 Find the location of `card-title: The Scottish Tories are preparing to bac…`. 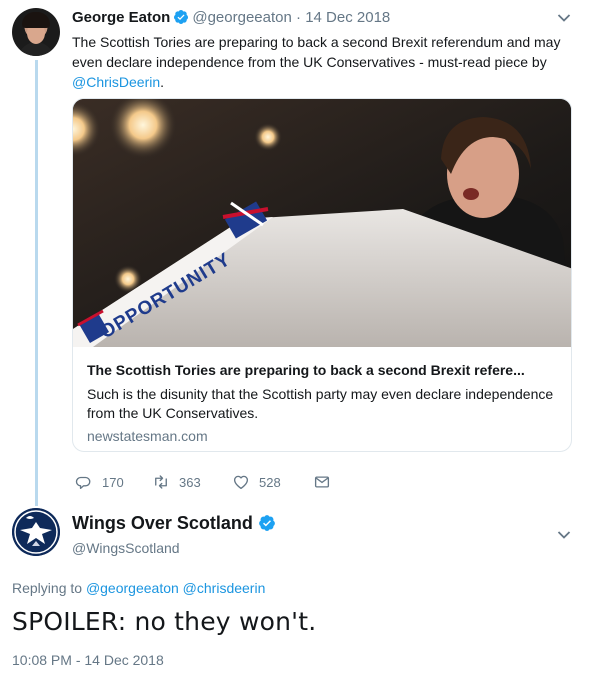

card-title: The Scottish Tories are preparing to bac… is located at coordinates (324, 370).